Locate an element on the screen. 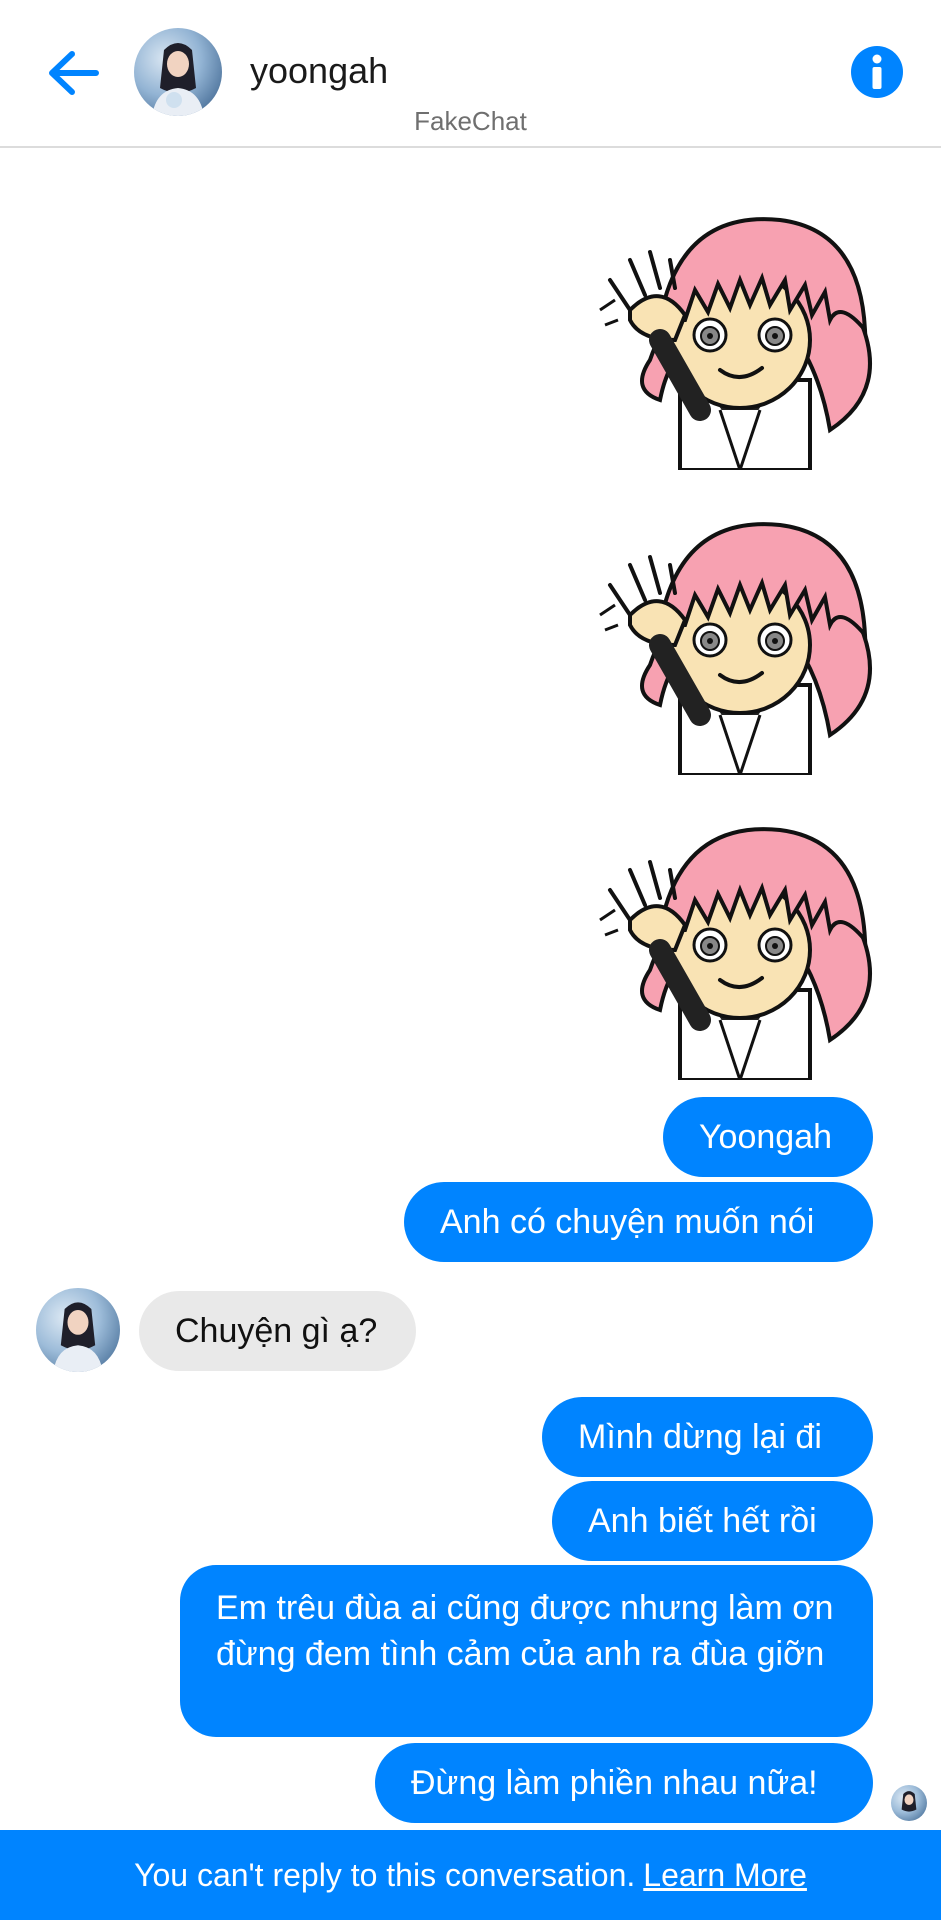 Image resolution: width=941 pixels, height=1920 pixels. message-bubble-outgoing: Yoongah is located at coordinates (768, 1137).